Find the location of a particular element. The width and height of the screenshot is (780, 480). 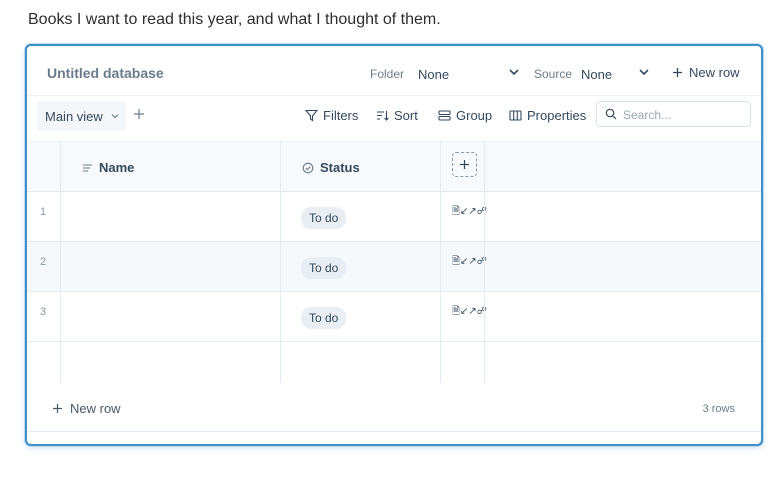

group-icon is located at coordinates (444, 115).